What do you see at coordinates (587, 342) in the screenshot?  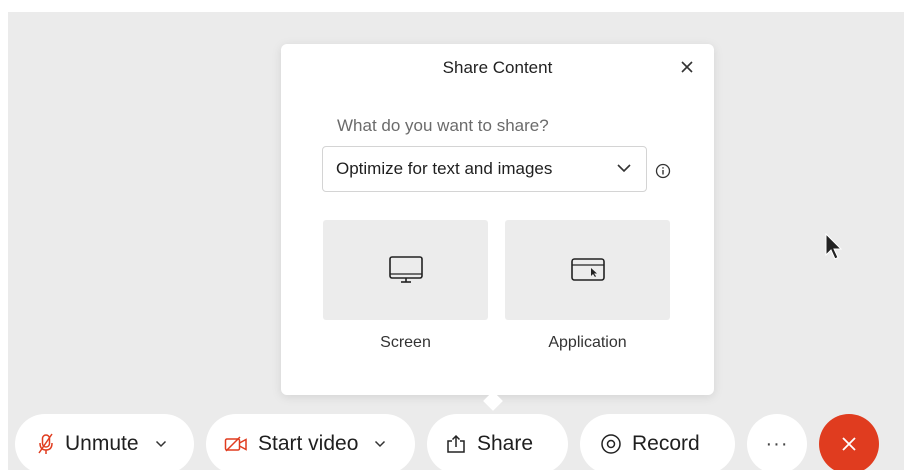 I see `application-option-label: Application` at bounding box center [587, 342].